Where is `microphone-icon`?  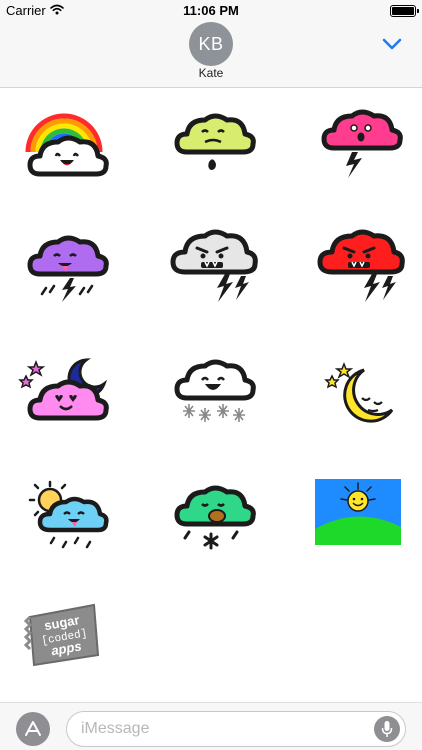 microphone-icon is located at coordinates (387, 729).